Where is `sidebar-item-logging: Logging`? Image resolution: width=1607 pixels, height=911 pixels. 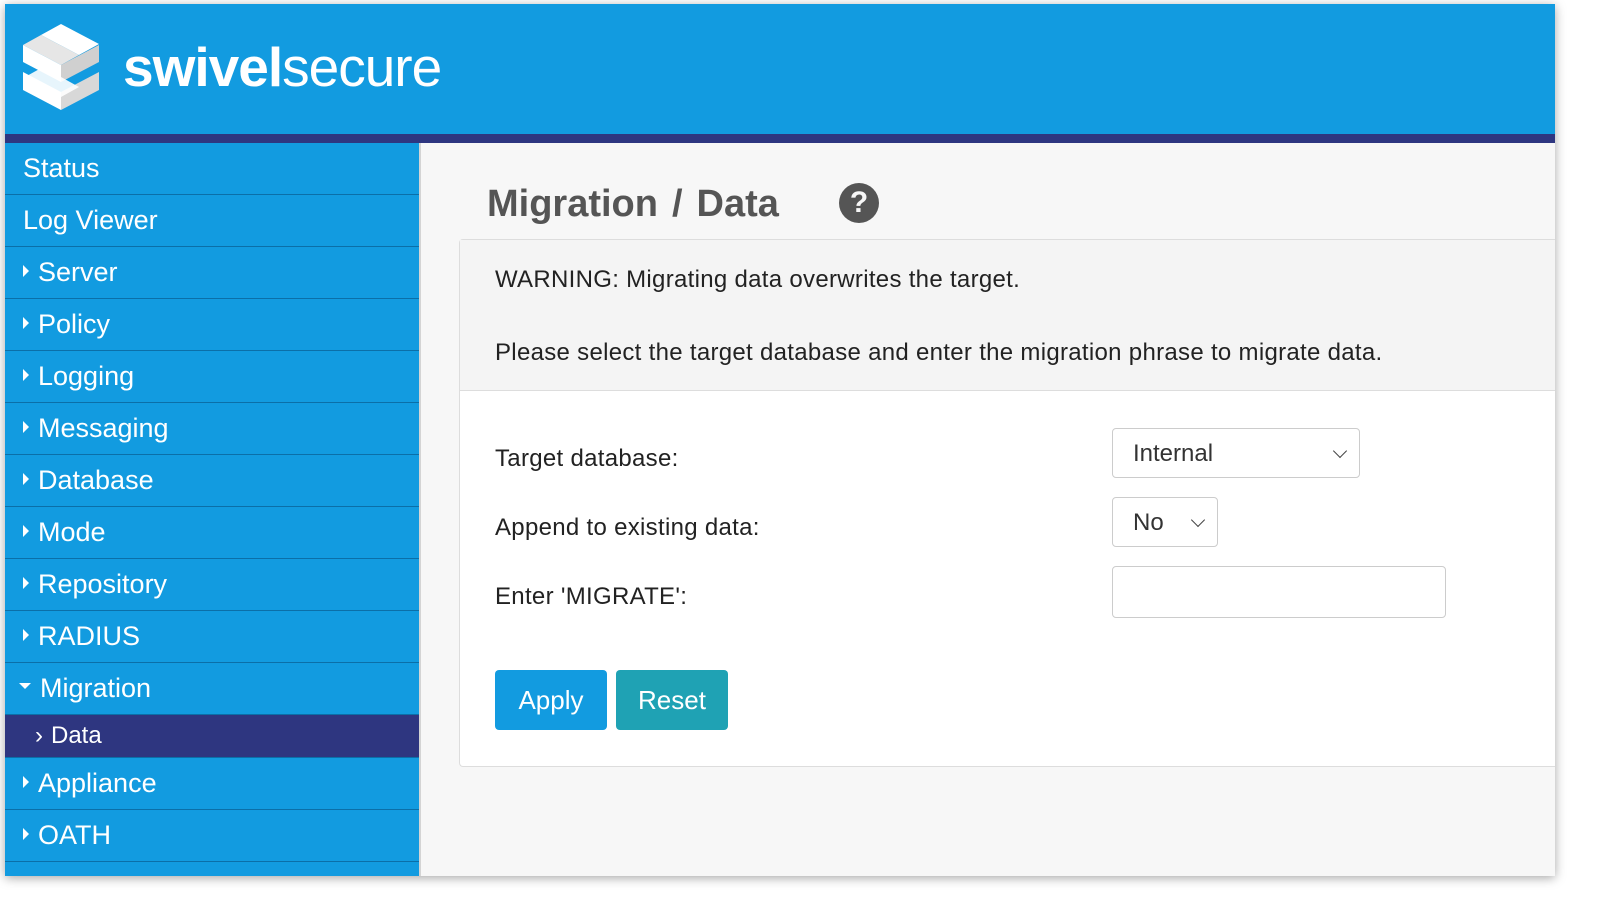 sidebar-item-logging: Logging is located at coordinates (212, 377).